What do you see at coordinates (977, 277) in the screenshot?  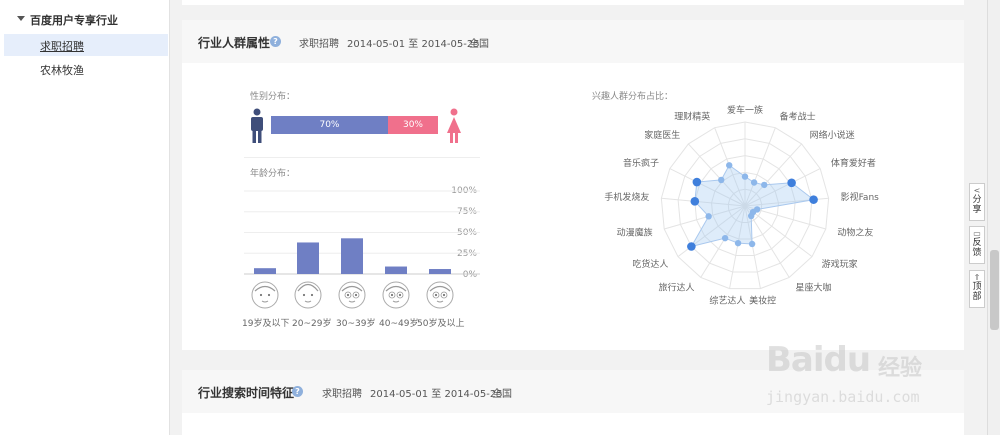 I see `to-top-icon: ⇑` at bounding box center [977, 277].